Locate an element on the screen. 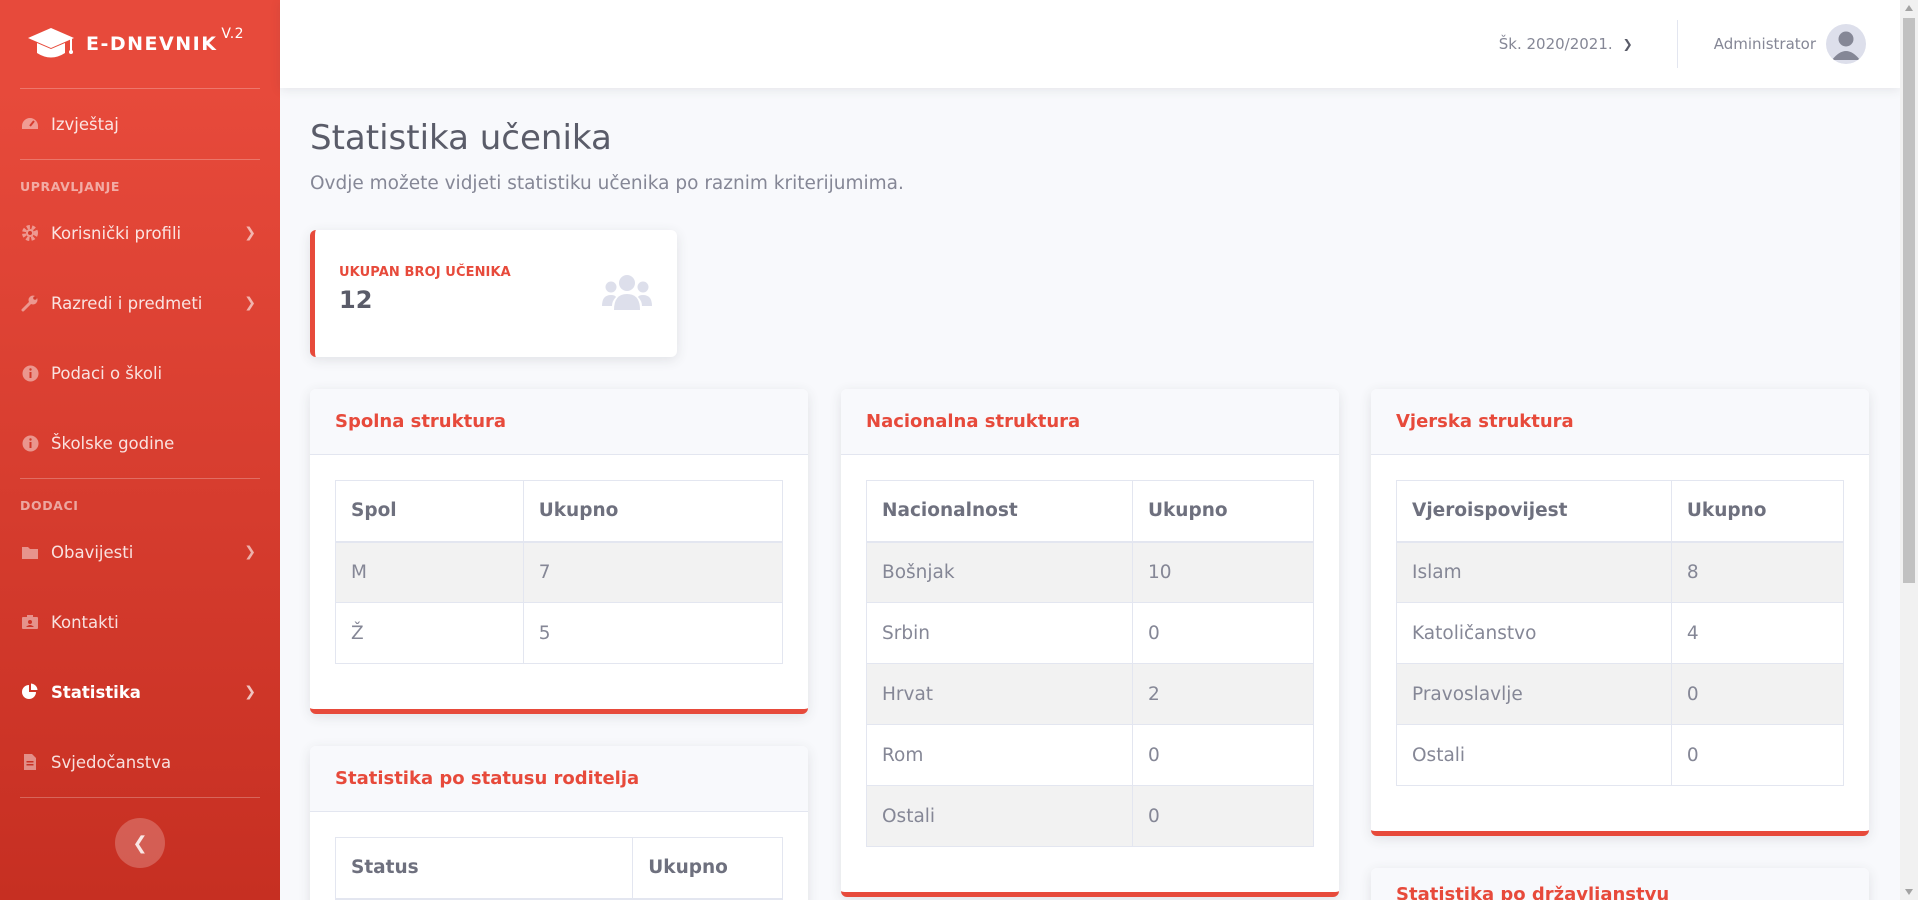 The height and width of the screenshot is (900, 1918). school-year-selector: Šk. 2020/2021. ❯ is located at coordinates (1566, 44).